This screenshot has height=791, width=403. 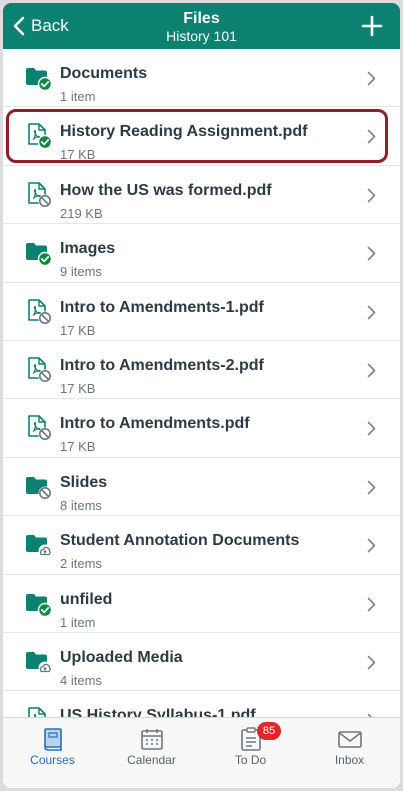 What do you see at coordinates (81, 213) in the screenshot?
I see `item-meta: 219 KB` at bounding box center [81, 213].